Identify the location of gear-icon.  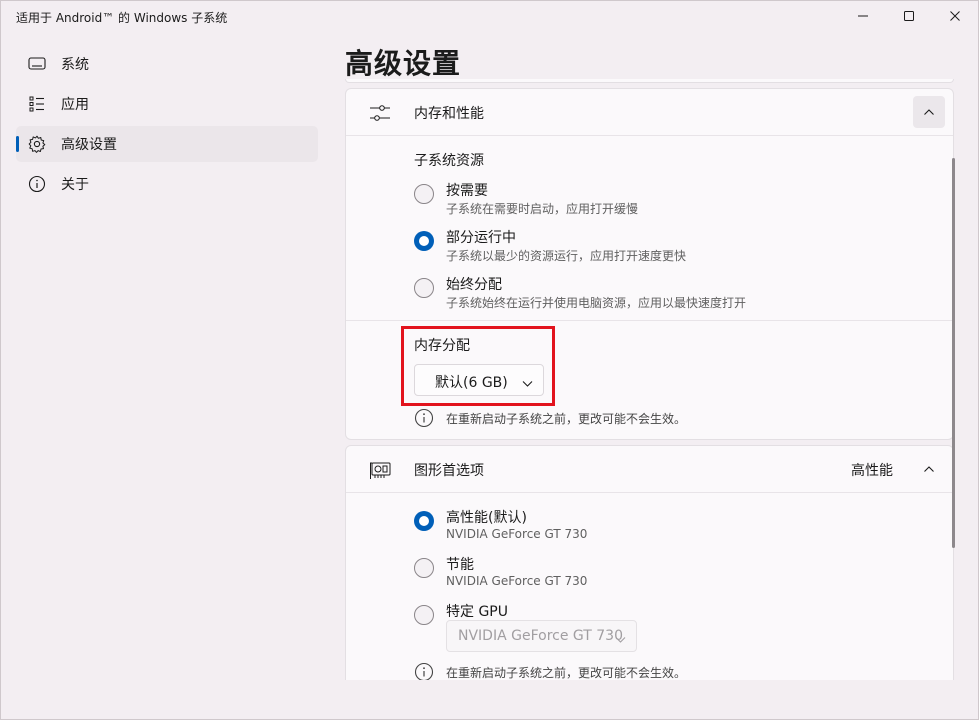
(37, 144).